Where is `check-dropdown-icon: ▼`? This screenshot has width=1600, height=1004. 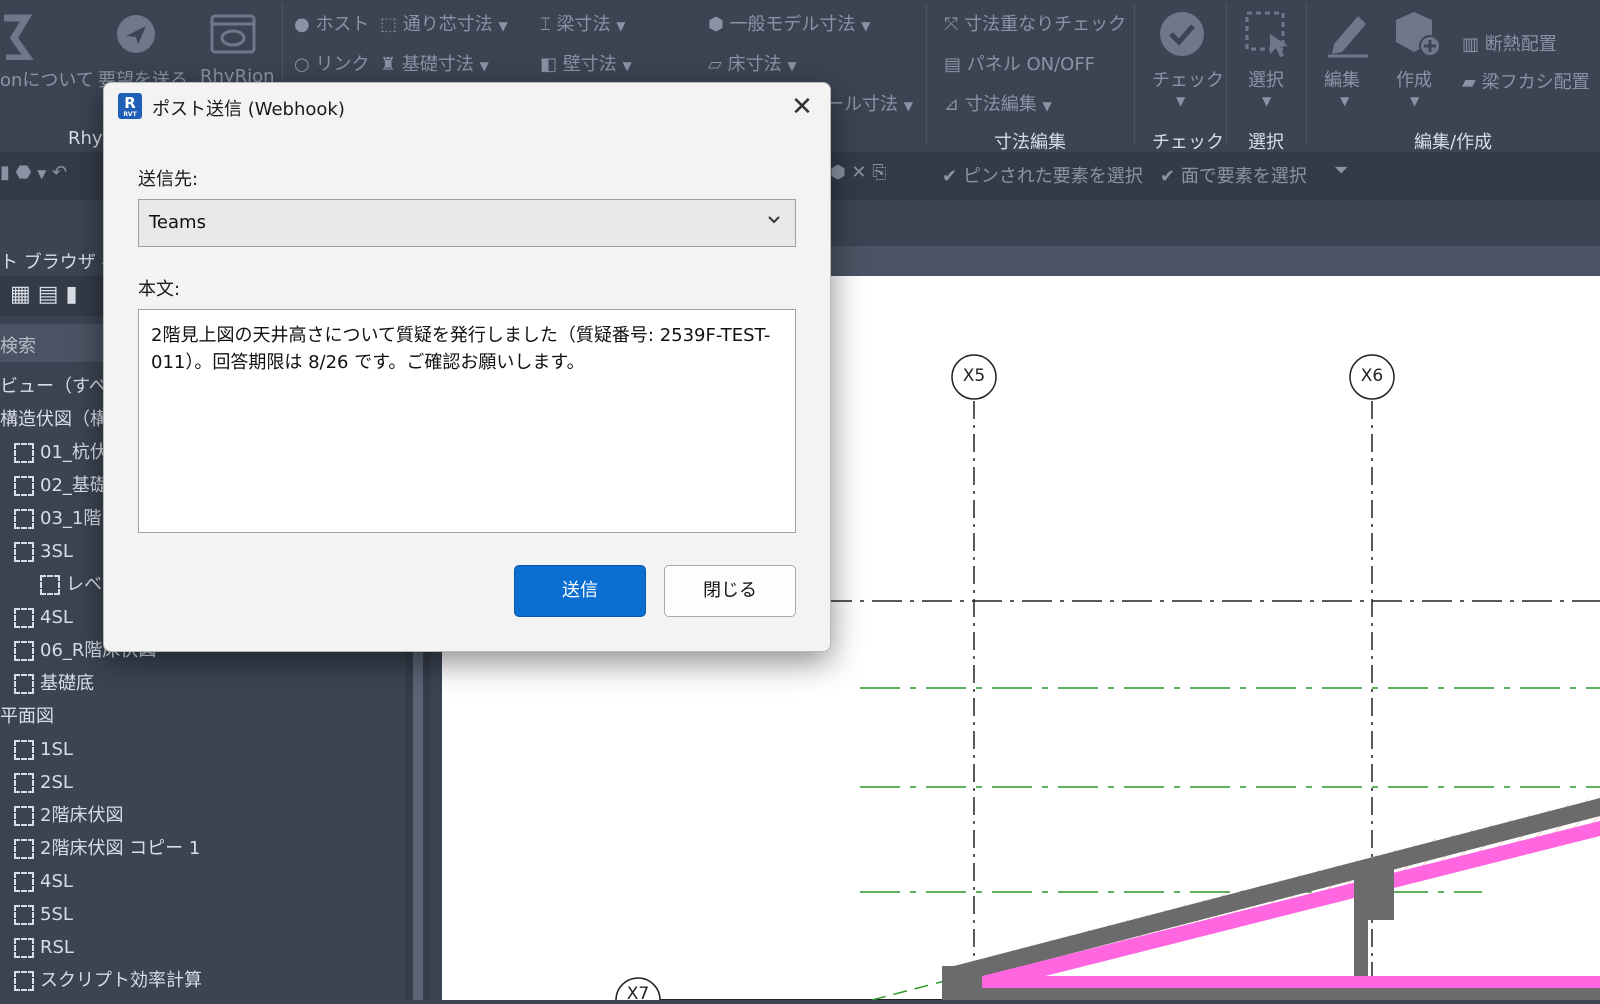 check-dropdown-icon: ▼ is located at coordinates (1180, 101).